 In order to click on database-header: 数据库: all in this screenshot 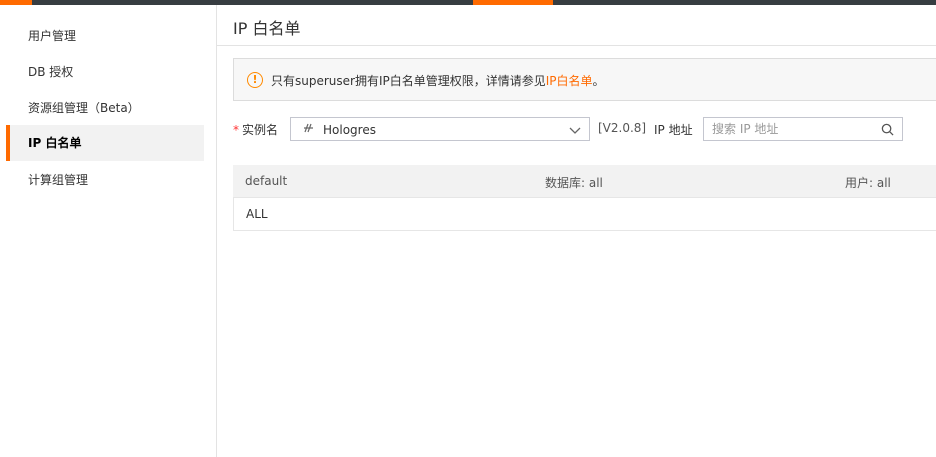, I will do `click(574, 183)`.